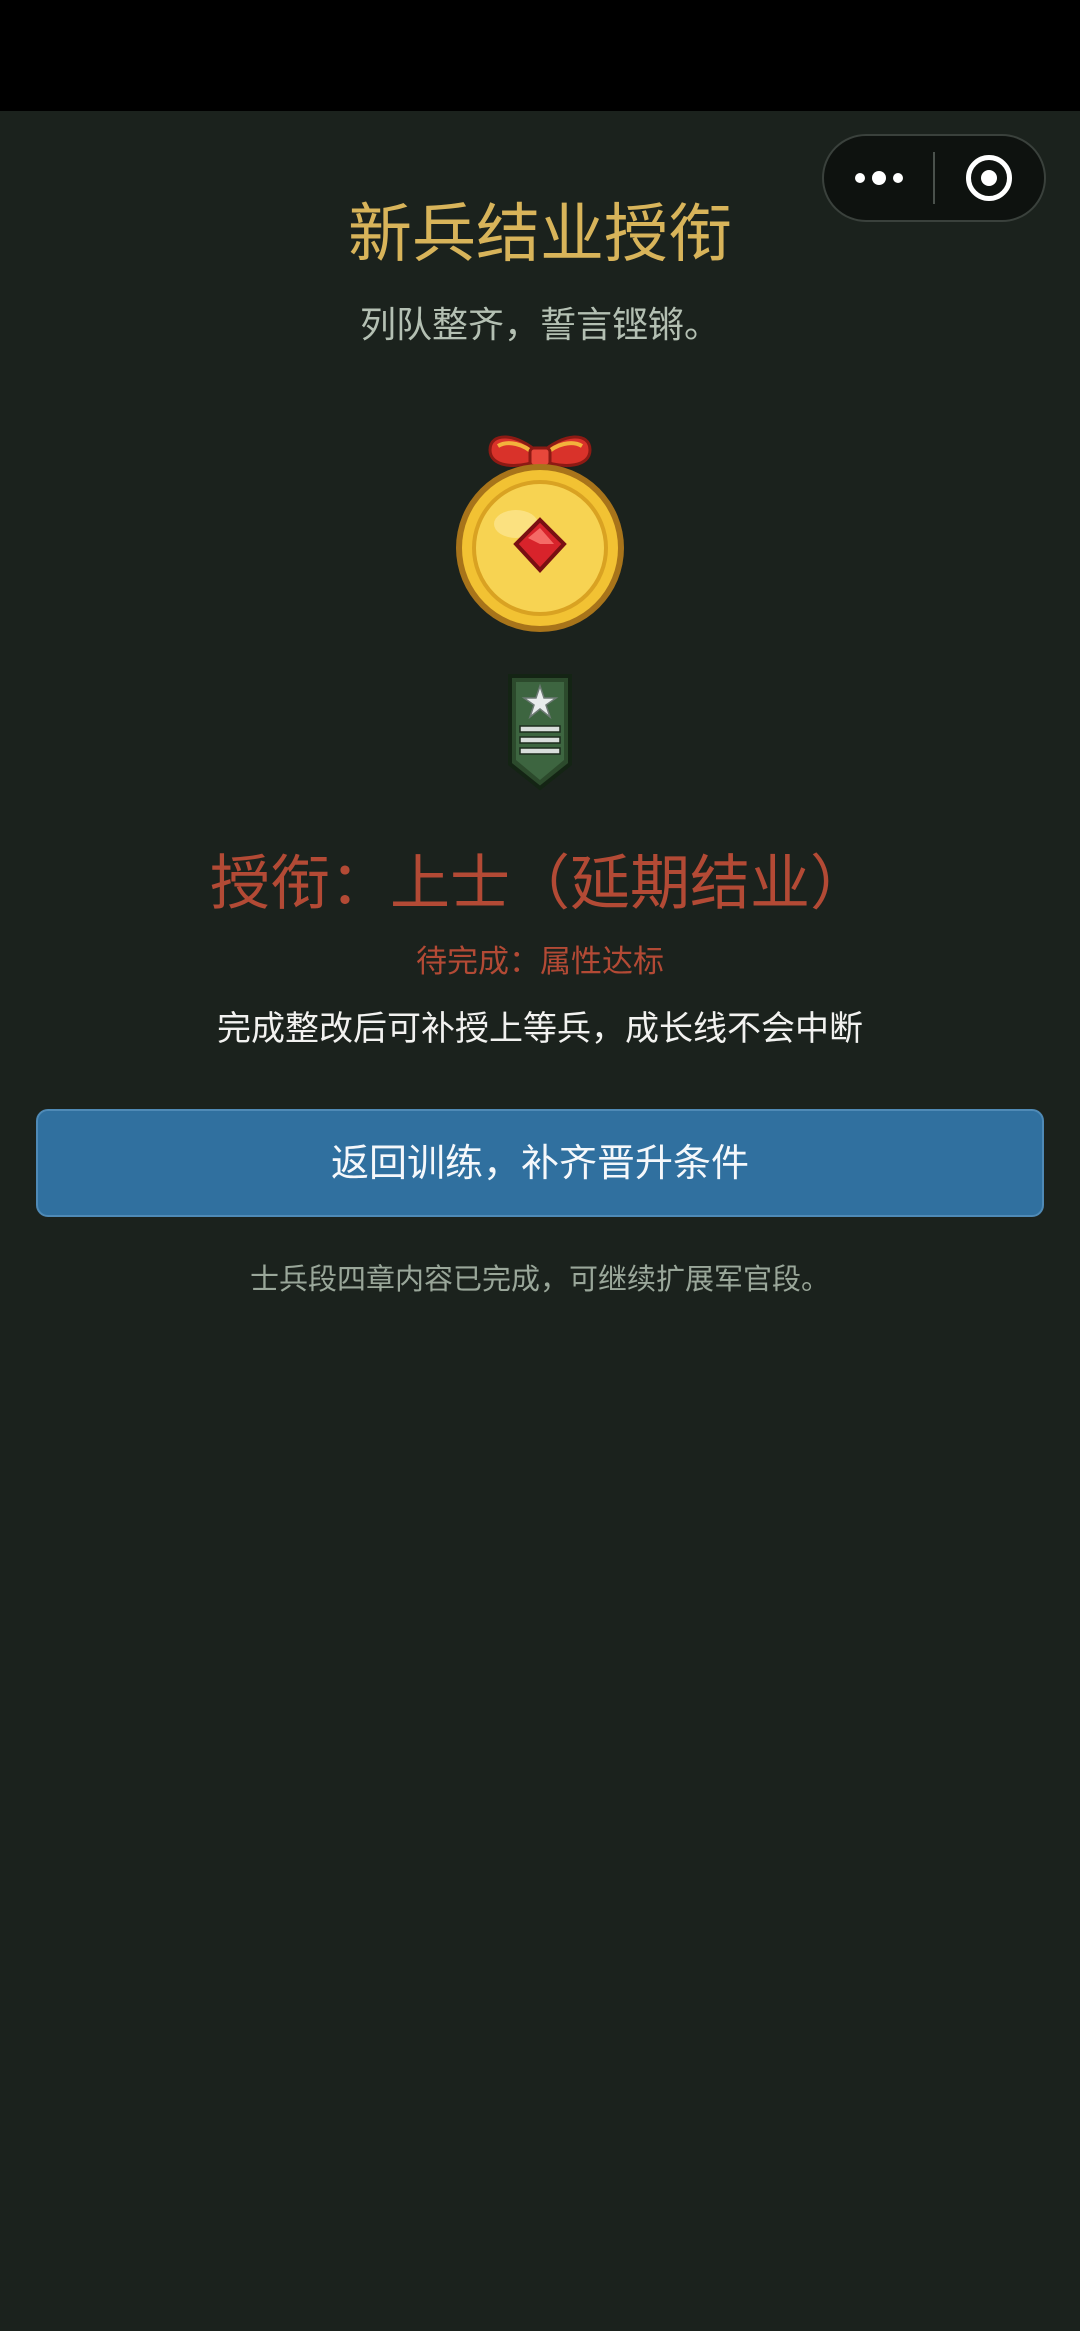  I want to click on page-title: 新兵结业授衔, so click(540, 235).